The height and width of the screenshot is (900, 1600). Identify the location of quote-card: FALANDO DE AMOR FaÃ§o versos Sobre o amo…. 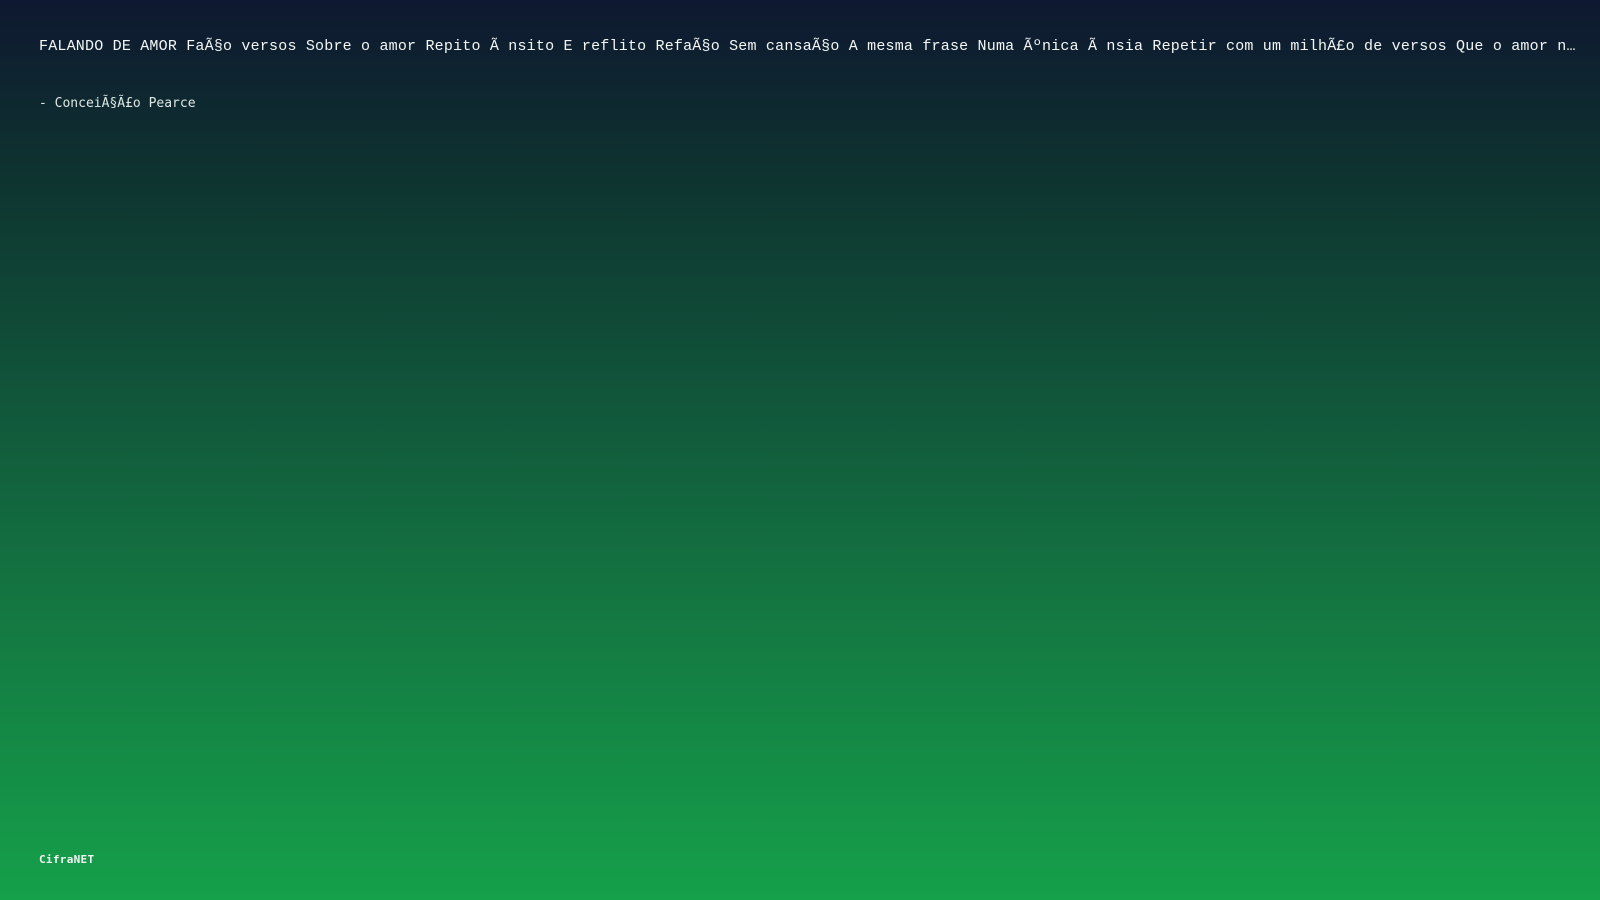
(809, 74).